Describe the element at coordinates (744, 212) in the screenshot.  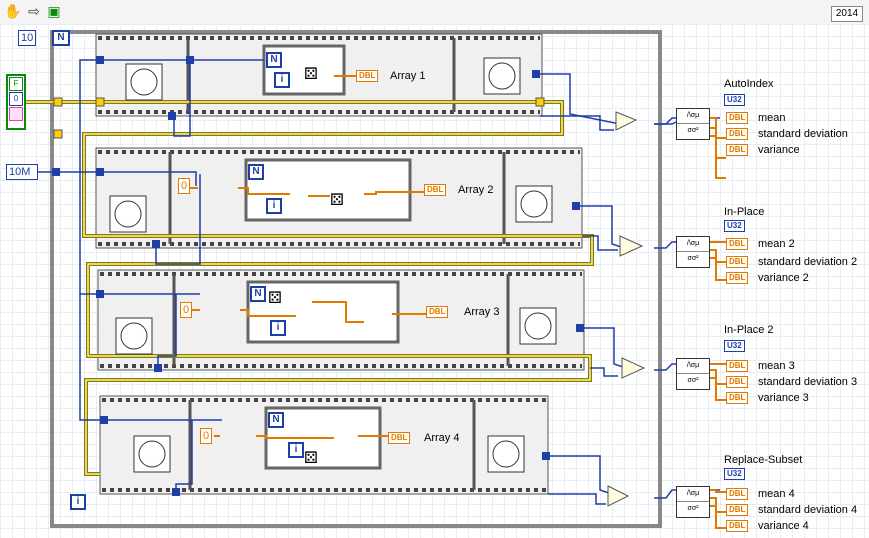
I see `group2-title: In-Place` at that location.